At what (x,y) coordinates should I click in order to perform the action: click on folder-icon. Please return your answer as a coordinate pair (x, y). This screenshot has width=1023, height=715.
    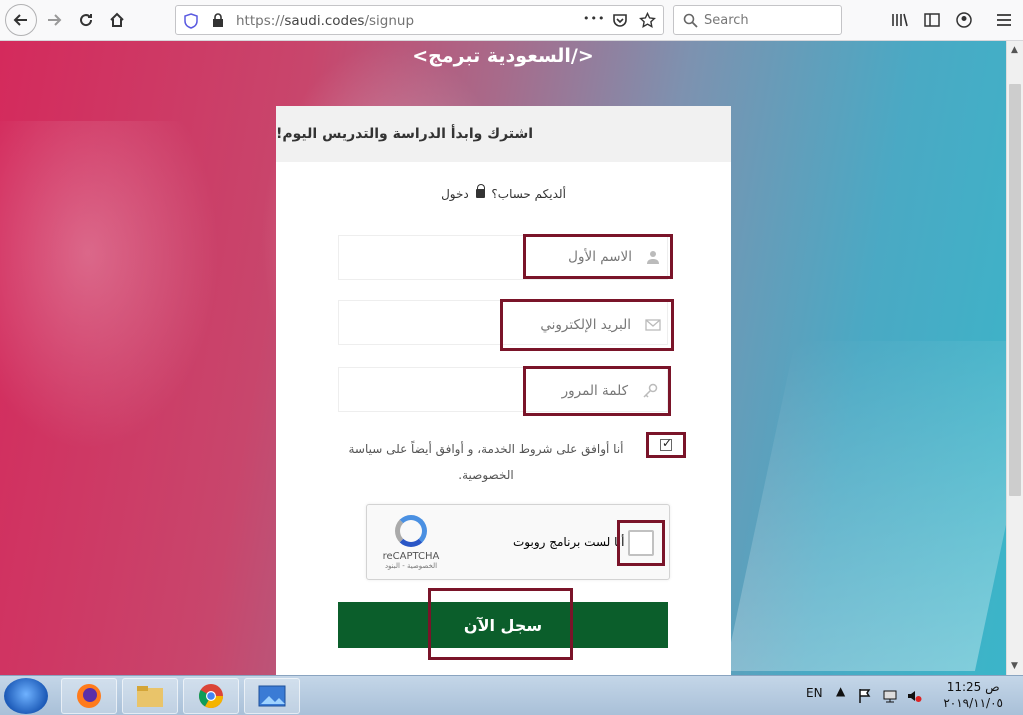
    Looking at the image, I should click on (150, 696).